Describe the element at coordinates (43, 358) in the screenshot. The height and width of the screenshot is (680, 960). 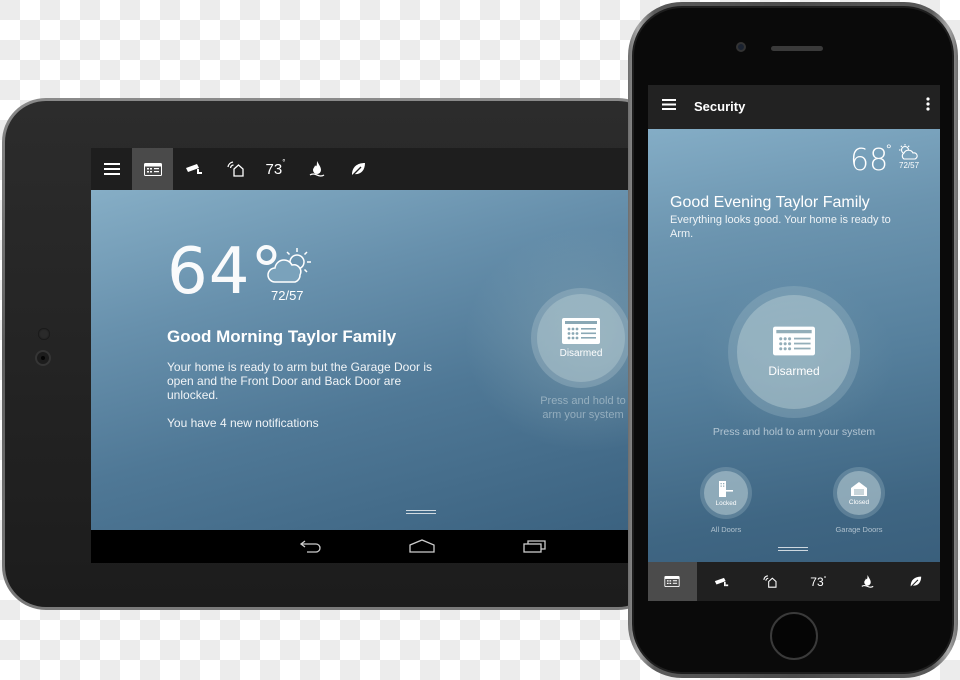
I see `tablet-front-camera` at that location.